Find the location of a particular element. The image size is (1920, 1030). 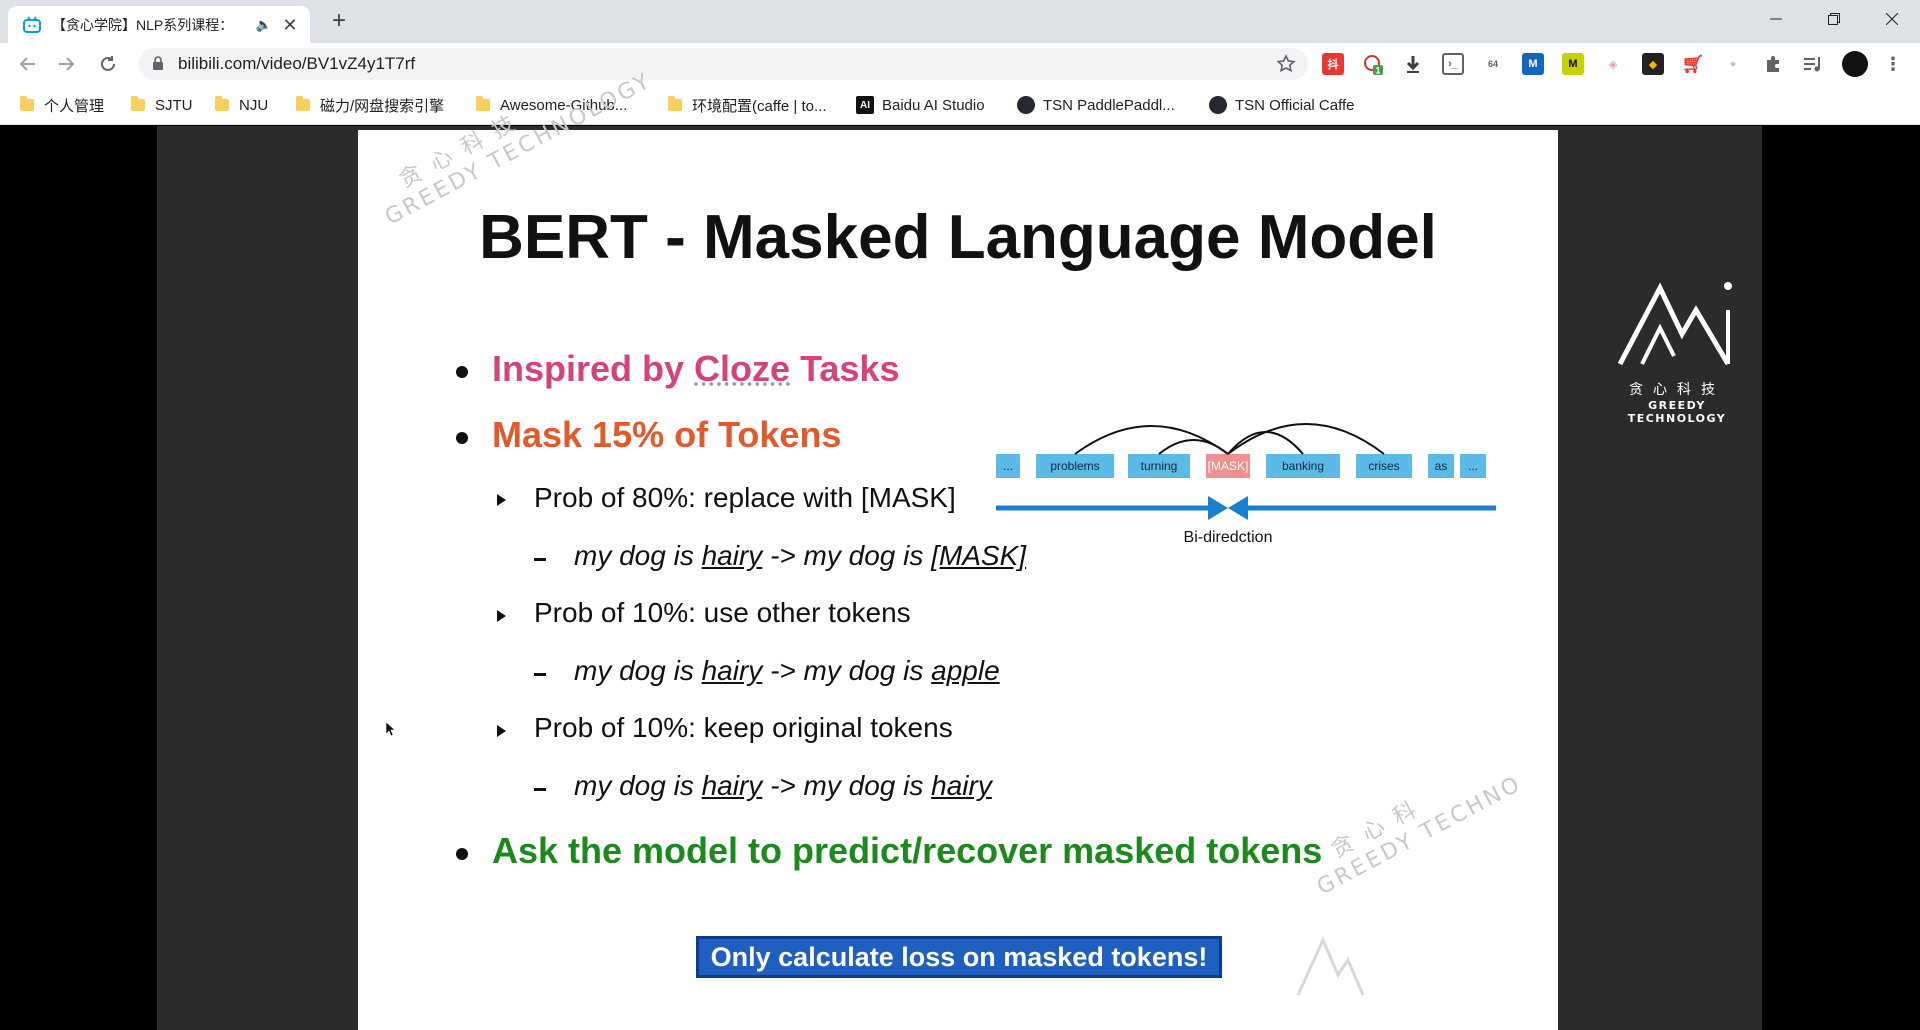

bookmark-label: TSN Official Caffe is located at coordinates (1295, 105).